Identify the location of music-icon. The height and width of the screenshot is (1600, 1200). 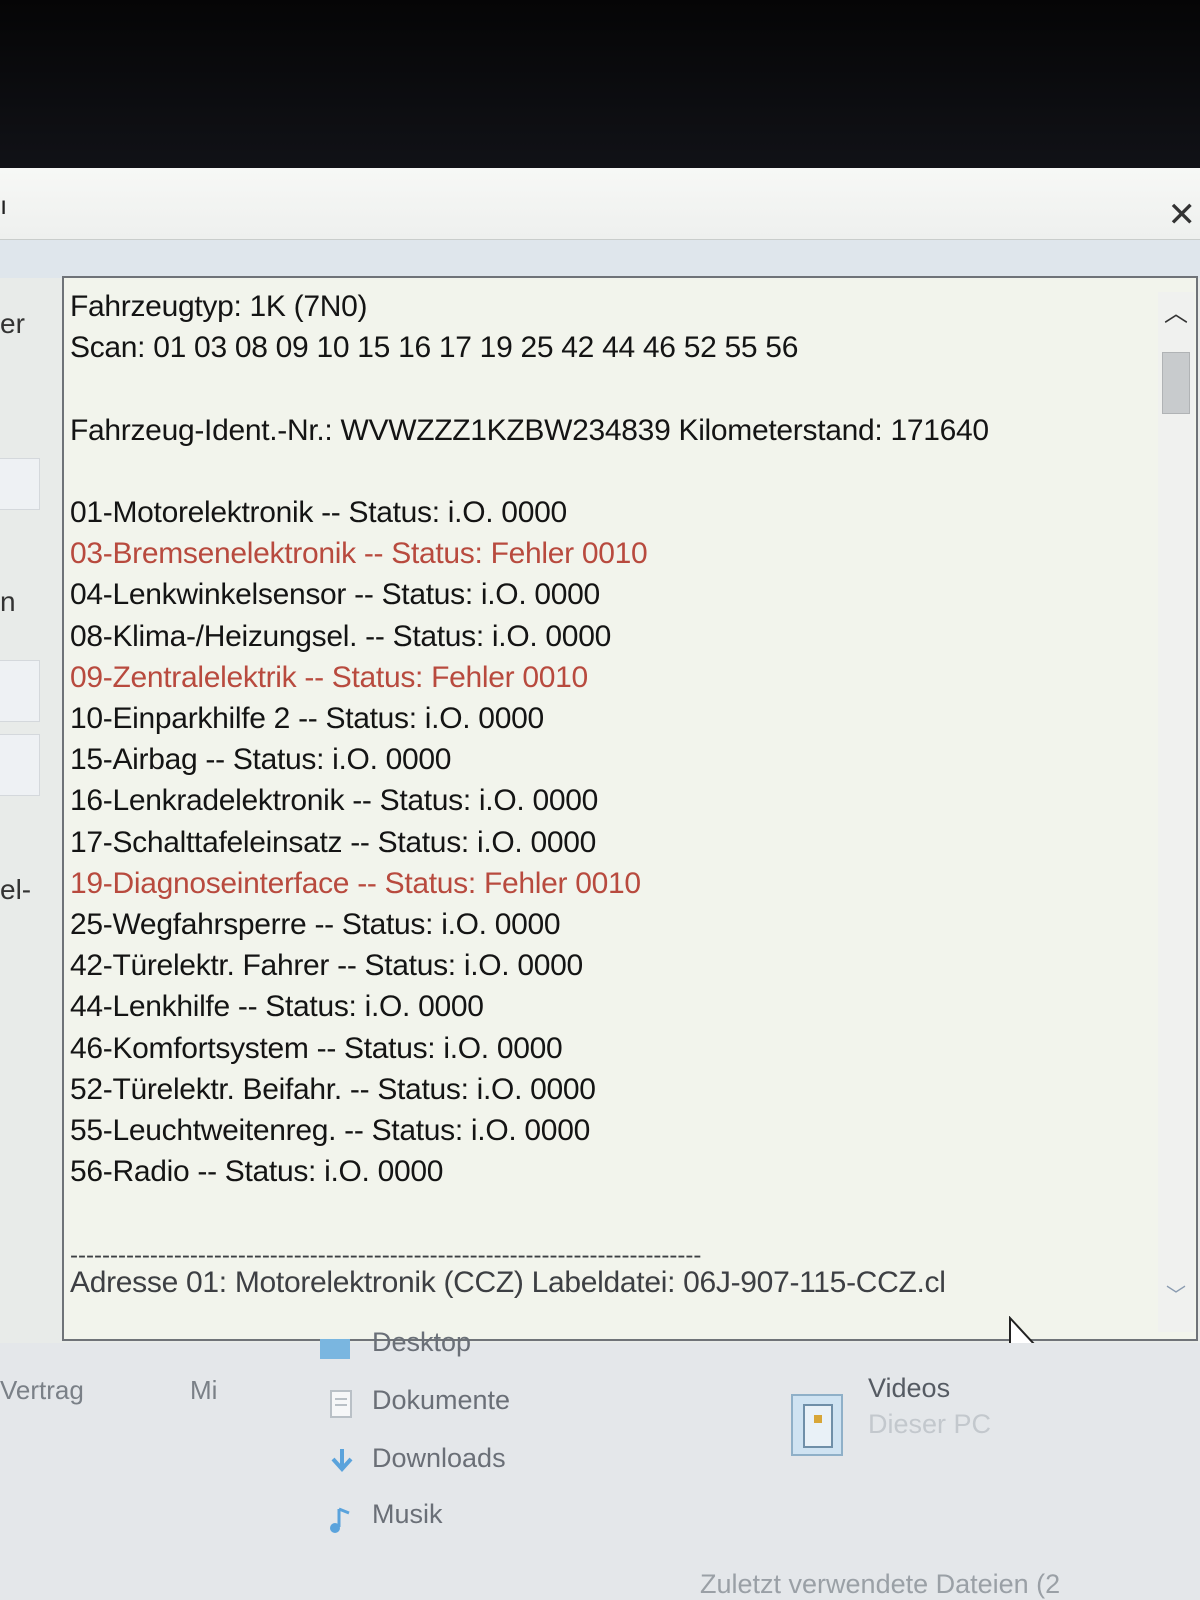
(340, 1520).